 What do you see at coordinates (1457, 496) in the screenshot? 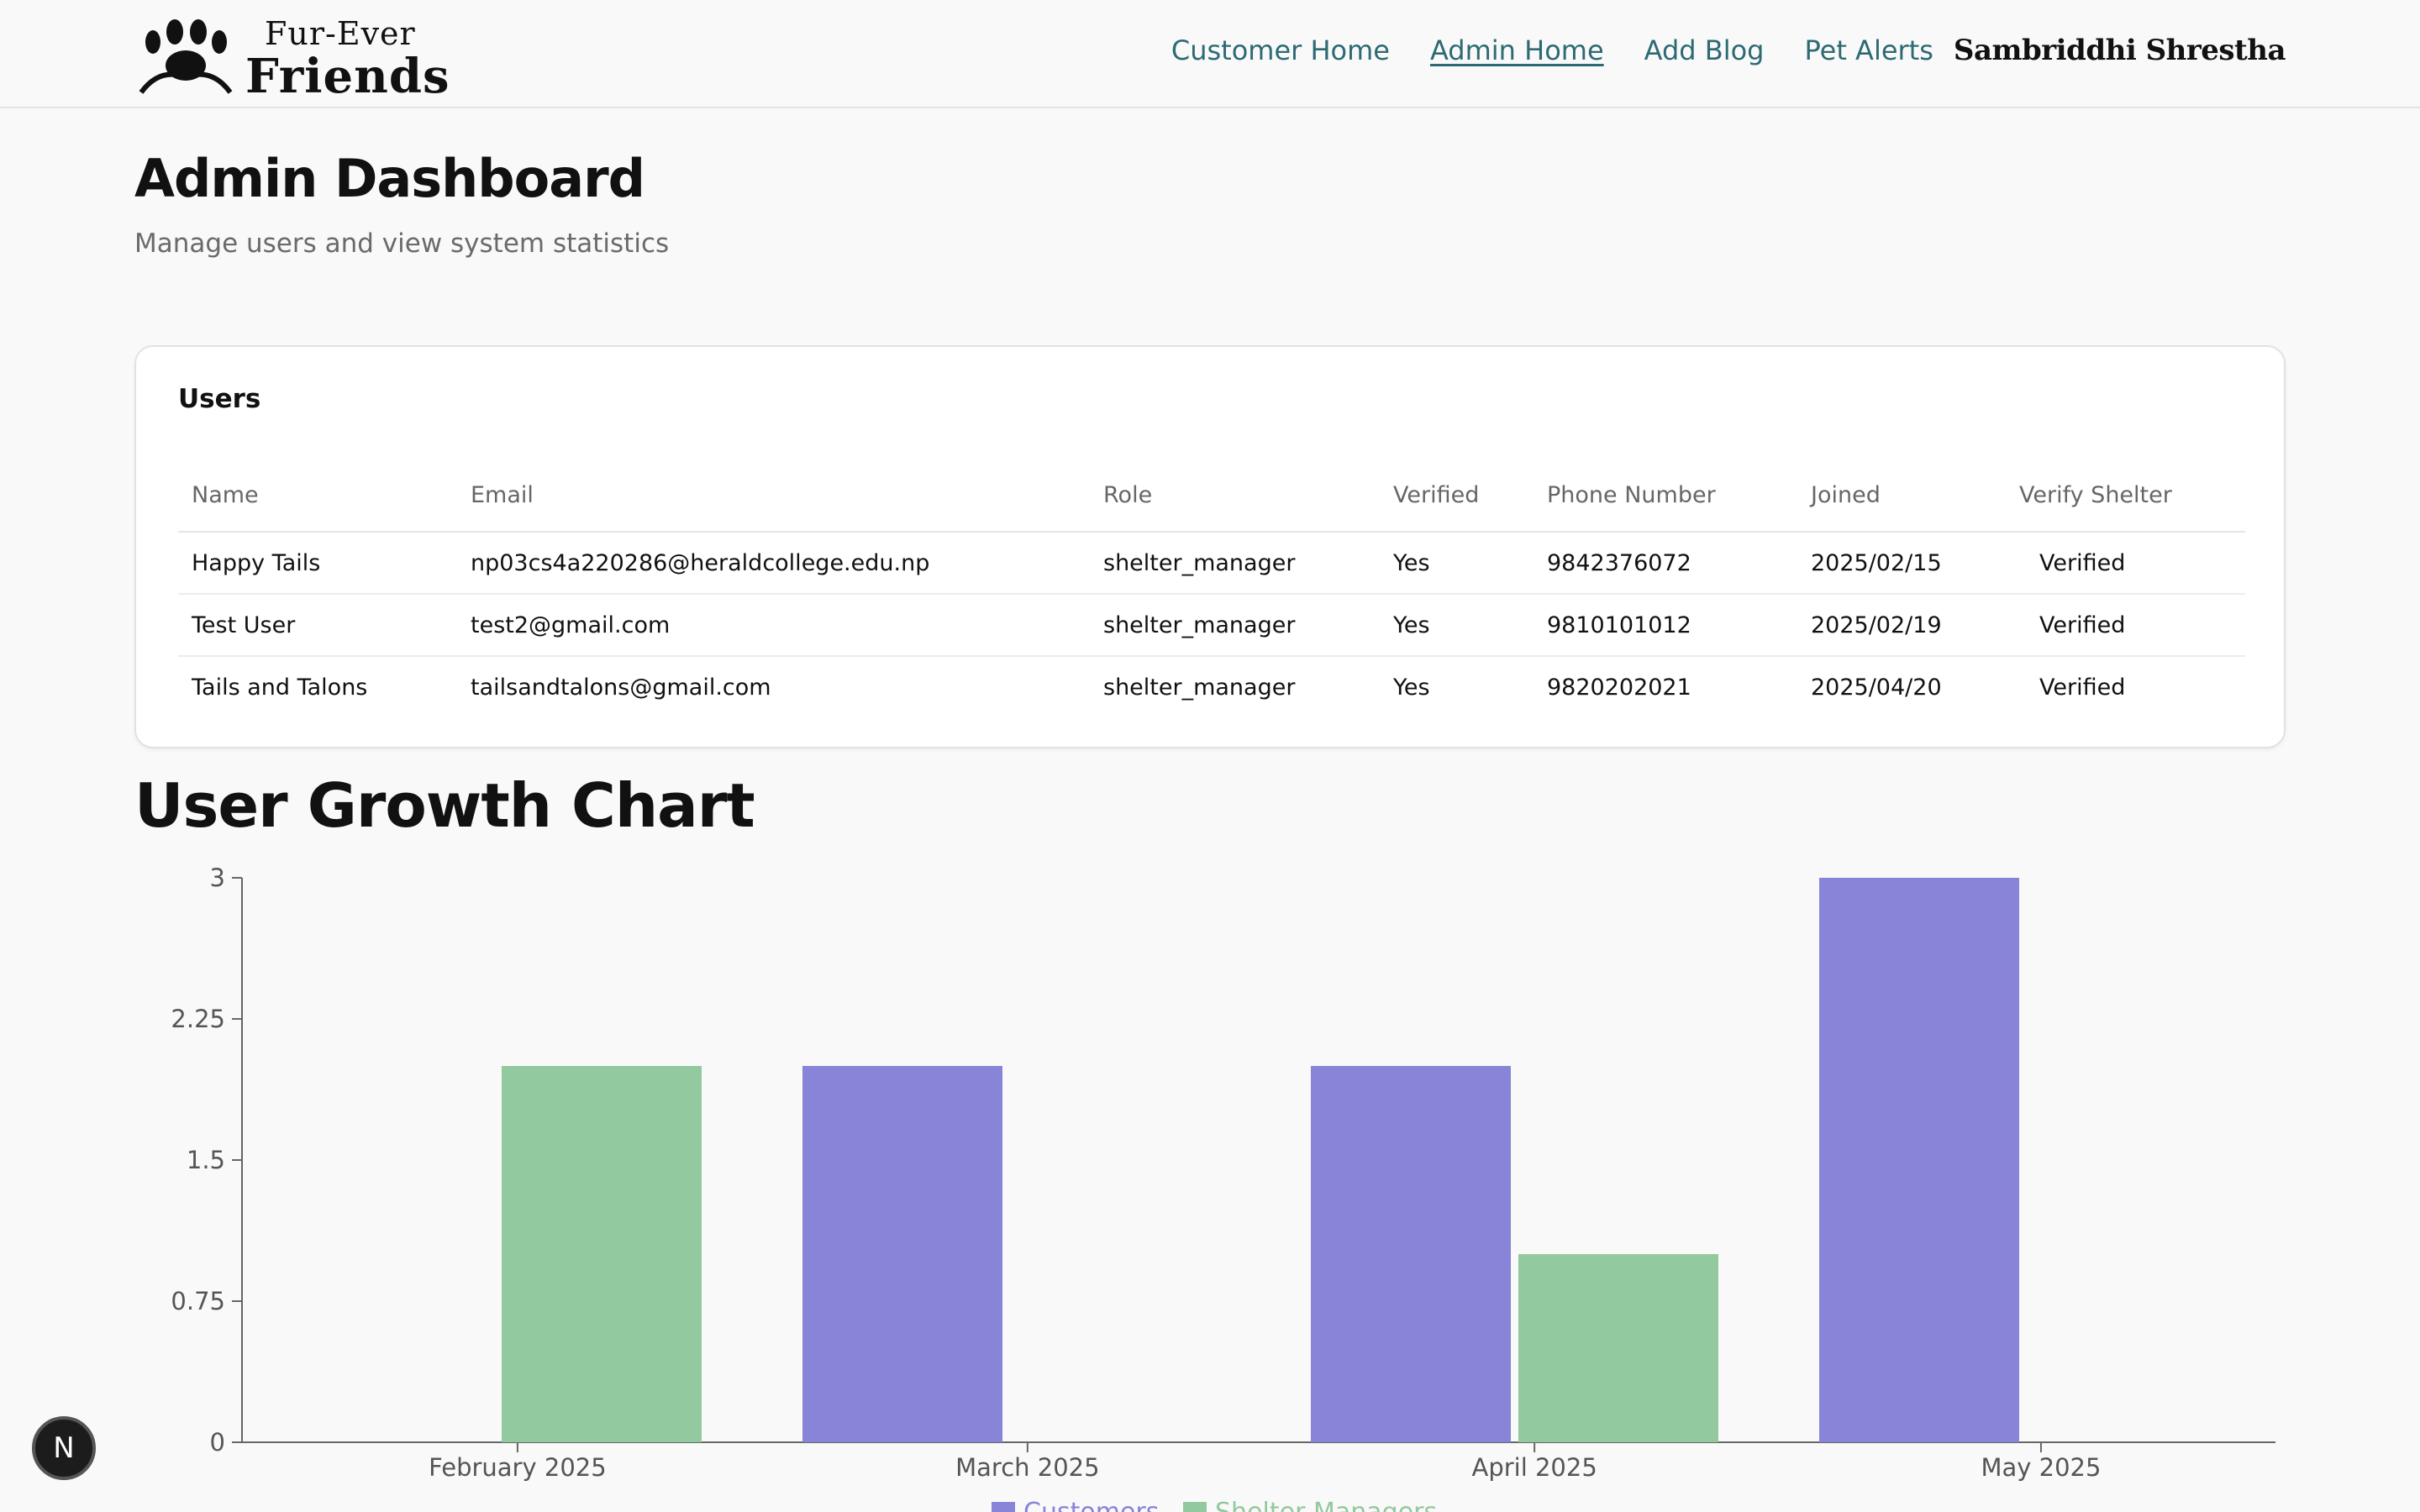
I see `column-header-verified: Verified` at bounding box center [1457, 496].